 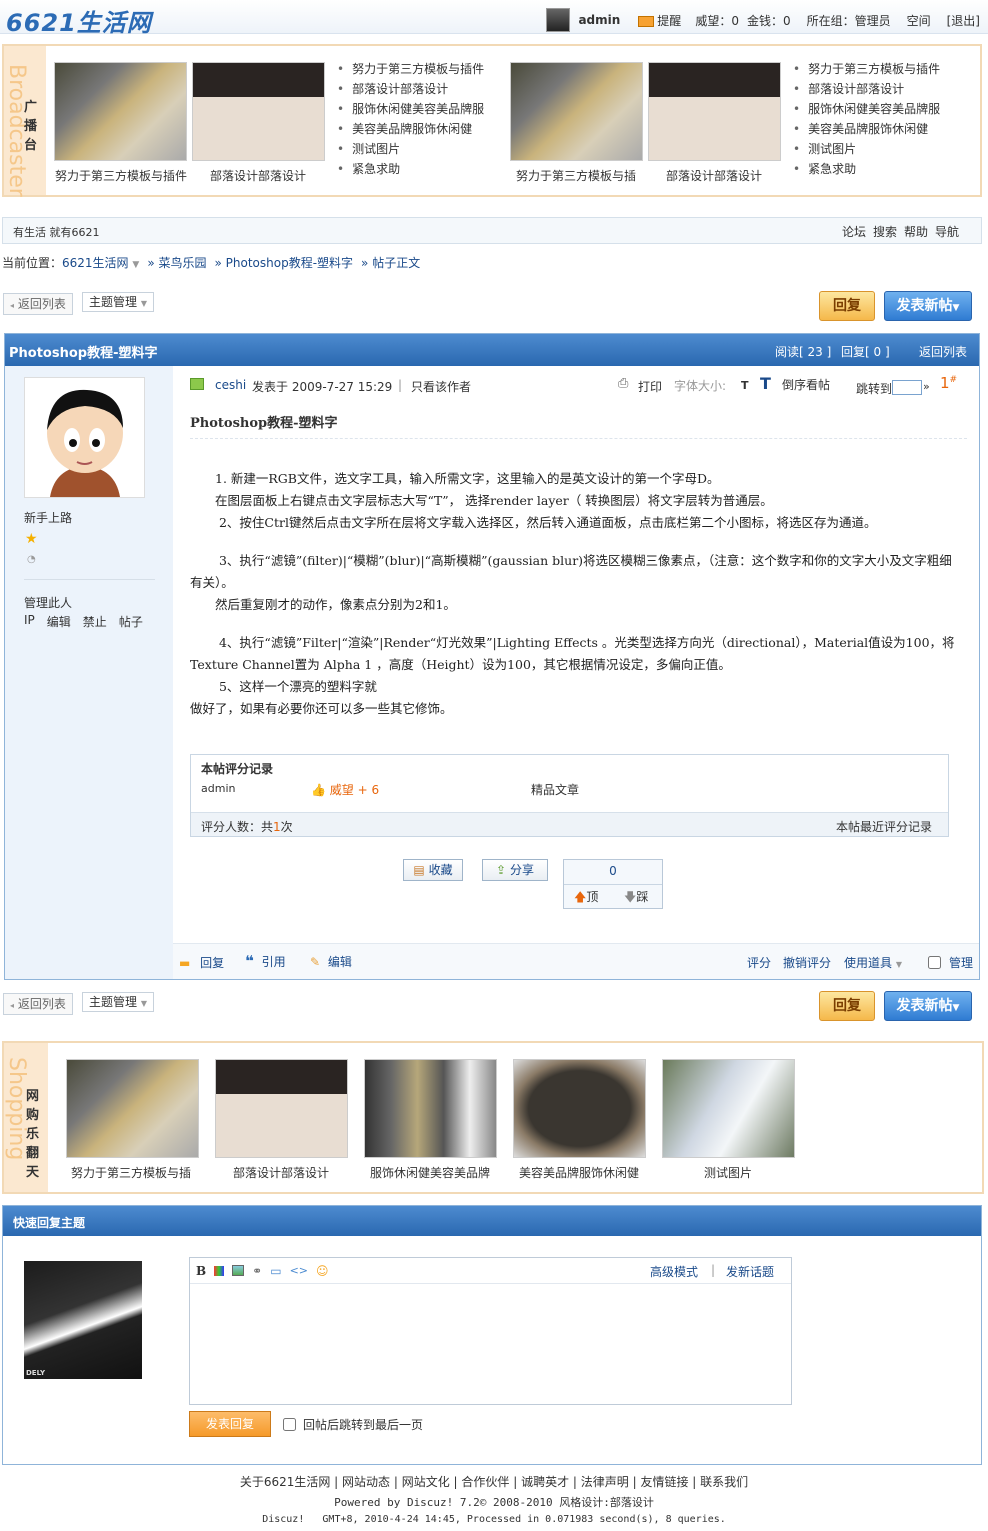 What do you see at coordinates (728, 1172) in the screenshot?
I see `shop-caption-5: 测试图片` at bounding box center [728, 1172].